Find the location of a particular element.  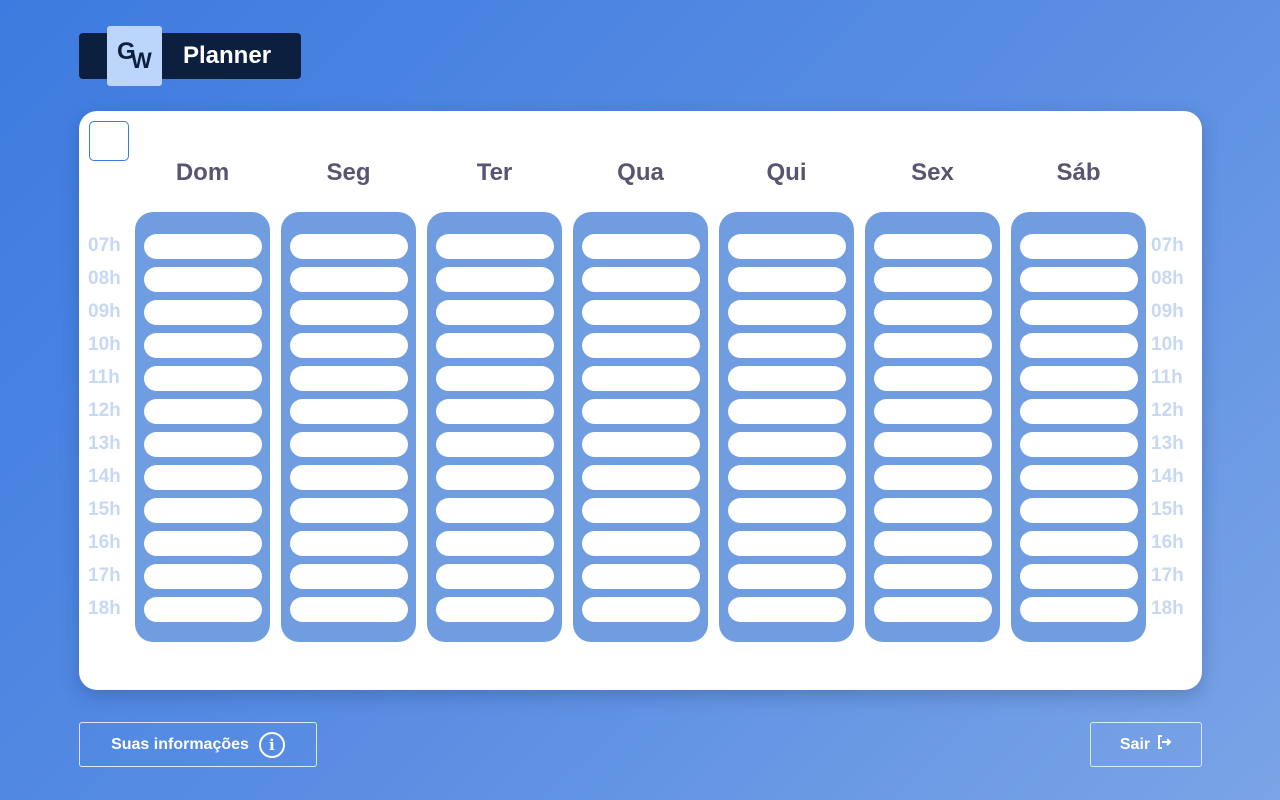

day-header-2: Ter is located at coordinates (494, 172).